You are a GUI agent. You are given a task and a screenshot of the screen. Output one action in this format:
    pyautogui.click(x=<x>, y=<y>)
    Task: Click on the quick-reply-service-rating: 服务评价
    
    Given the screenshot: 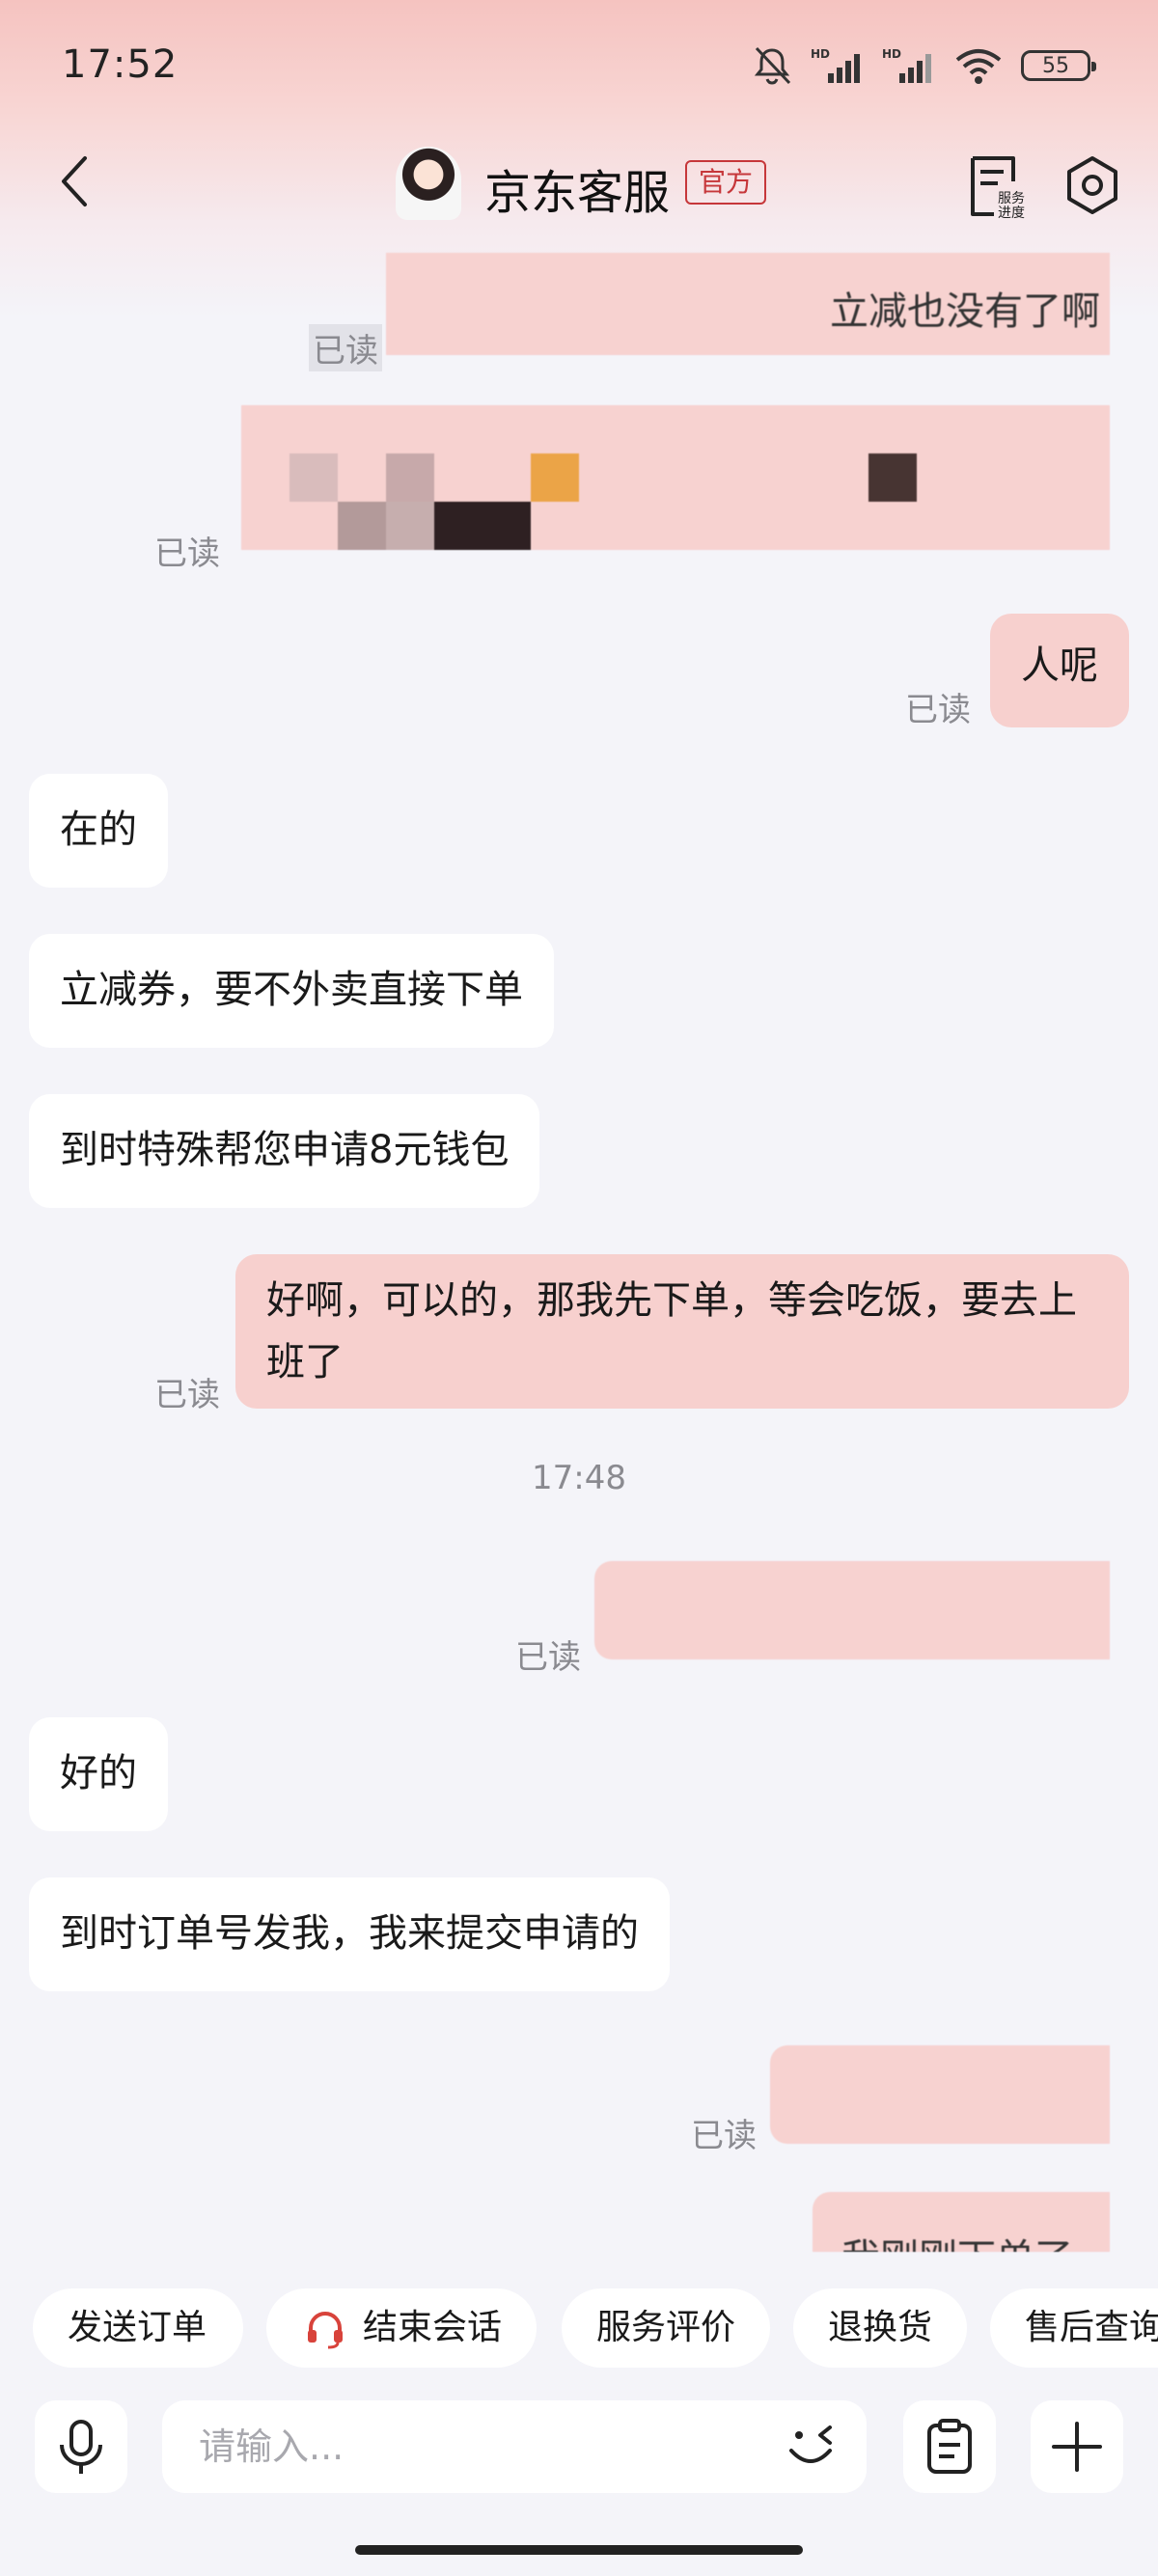 What is the action you would take?
    pyautogui.click(x=666, y=2328)
    